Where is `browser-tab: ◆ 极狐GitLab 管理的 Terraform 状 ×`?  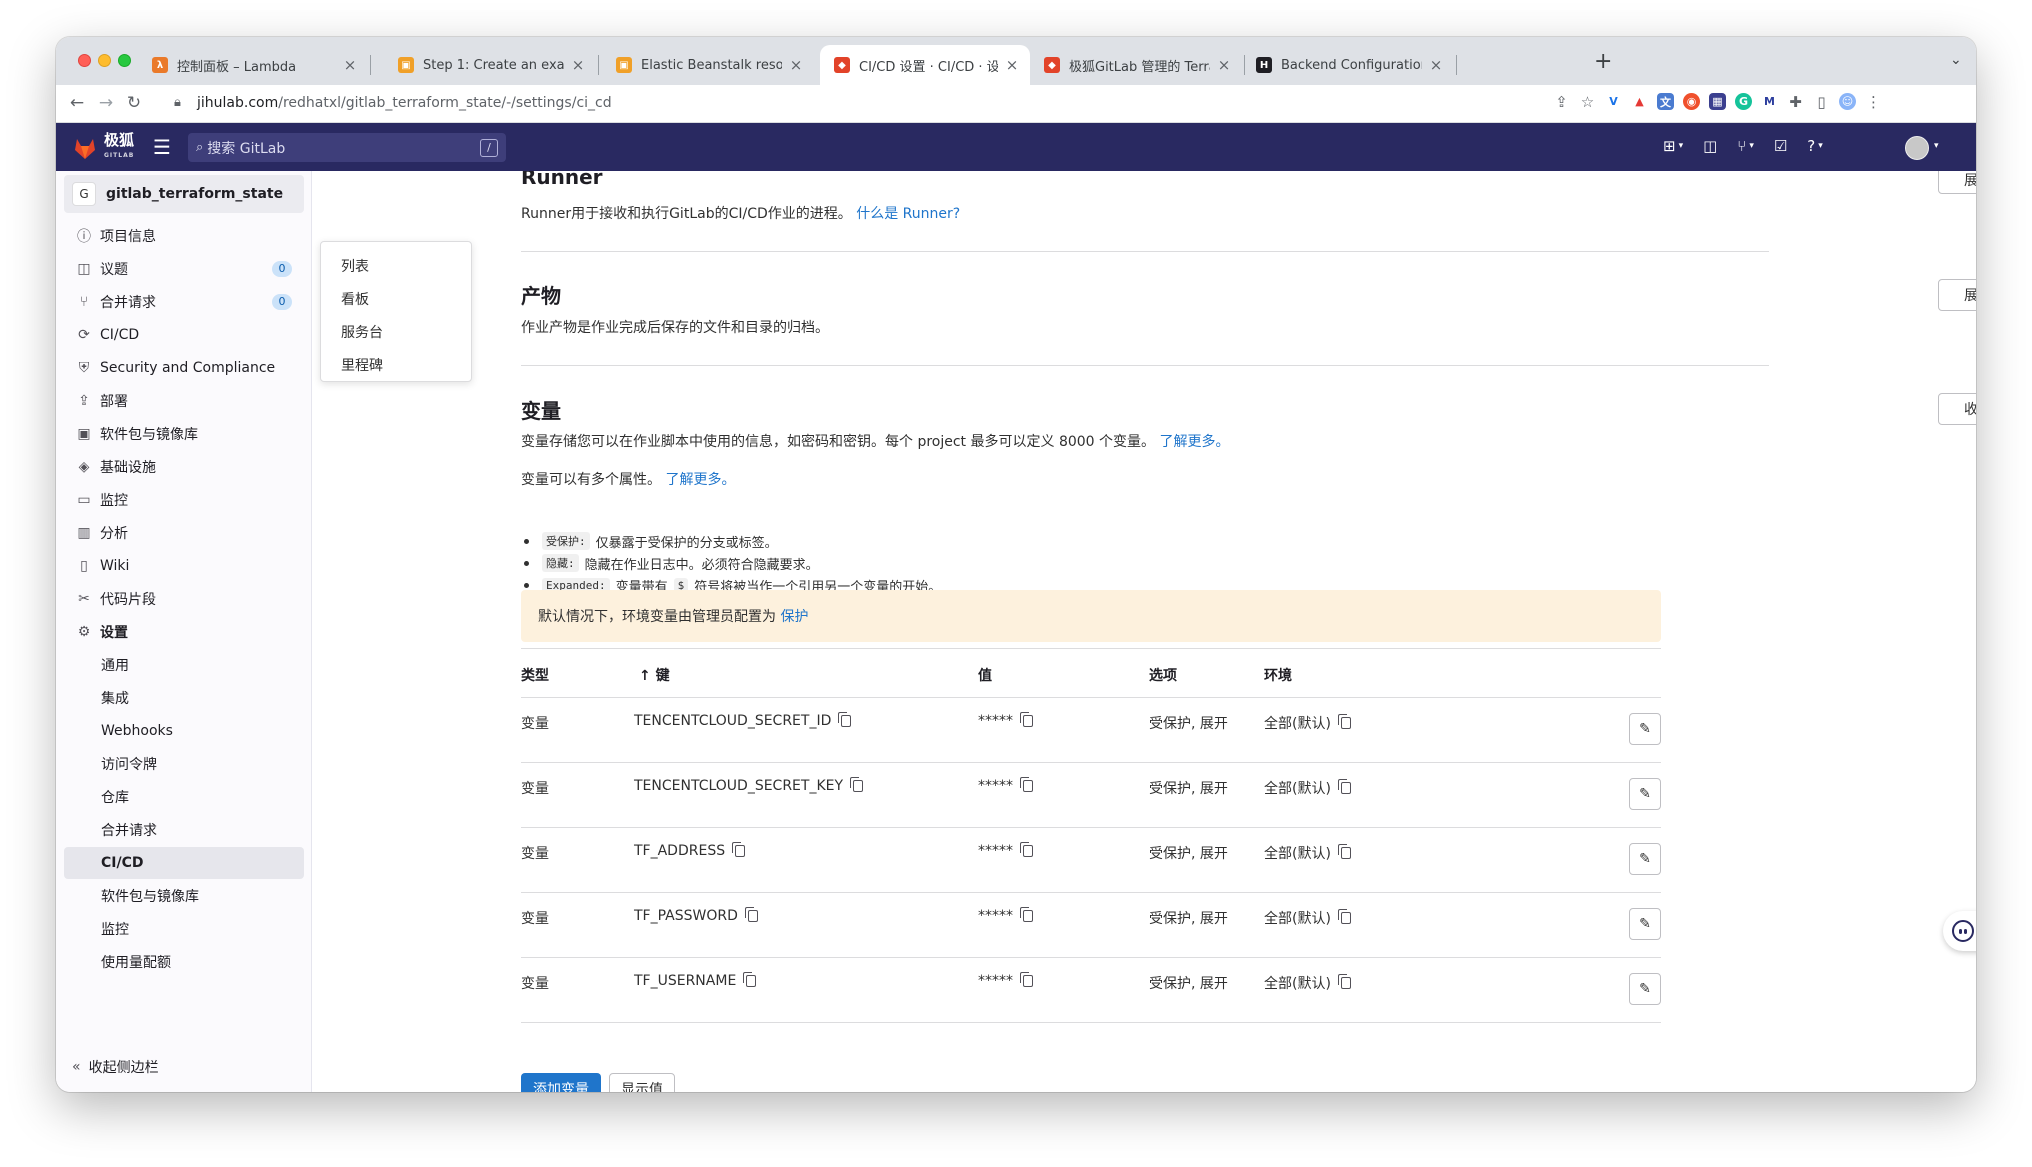
browser-tab: ◆ 极狐GitLab 管理的 Terraform 状 × is located at coordinates (1136, 65).